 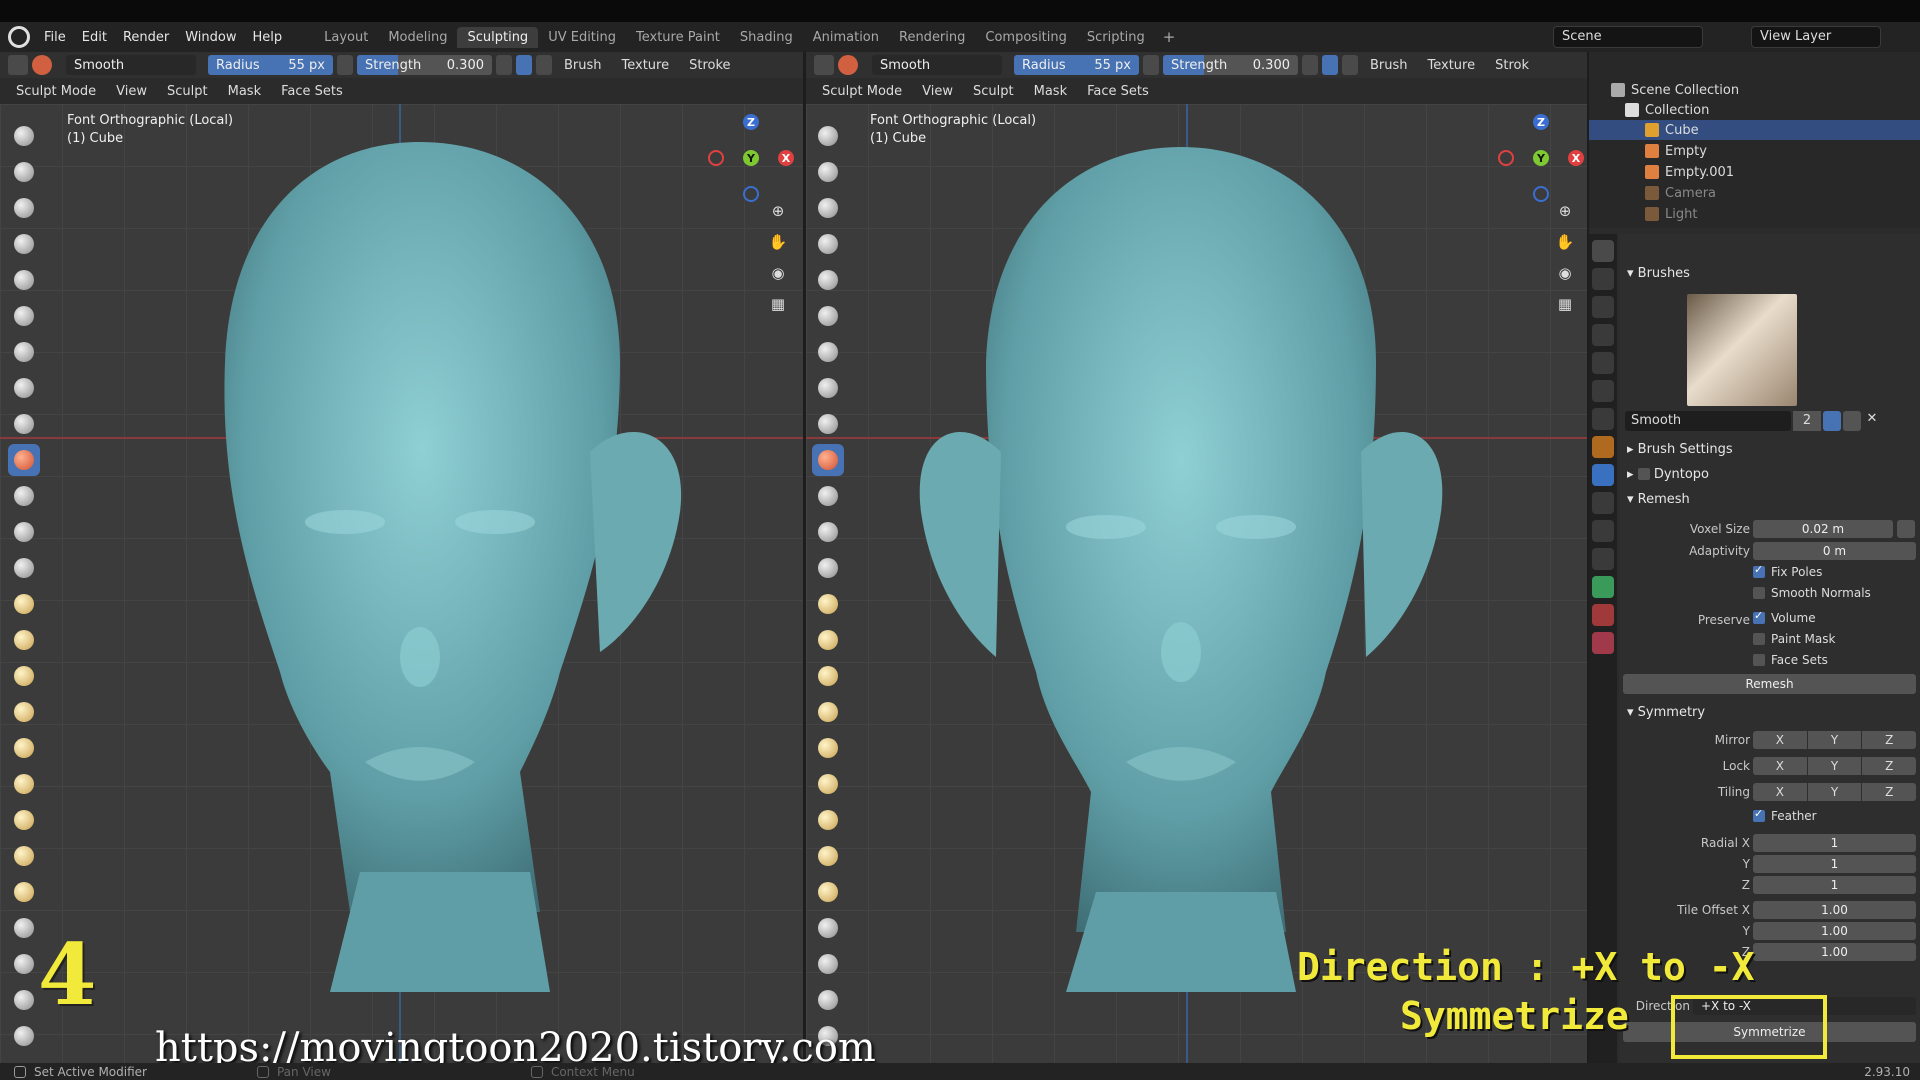 I want to click on outliner-item-empty: Empty, so click(x=1754, y=151).